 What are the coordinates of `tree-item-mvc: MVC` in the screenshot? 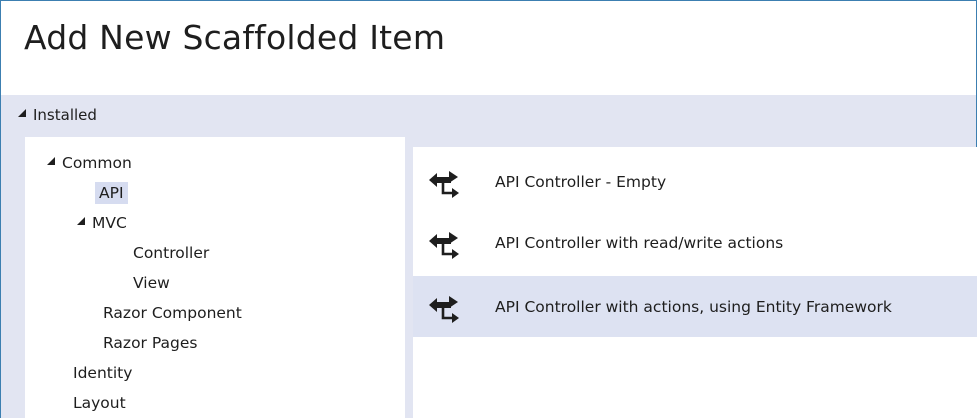 It's located at (102, 223).